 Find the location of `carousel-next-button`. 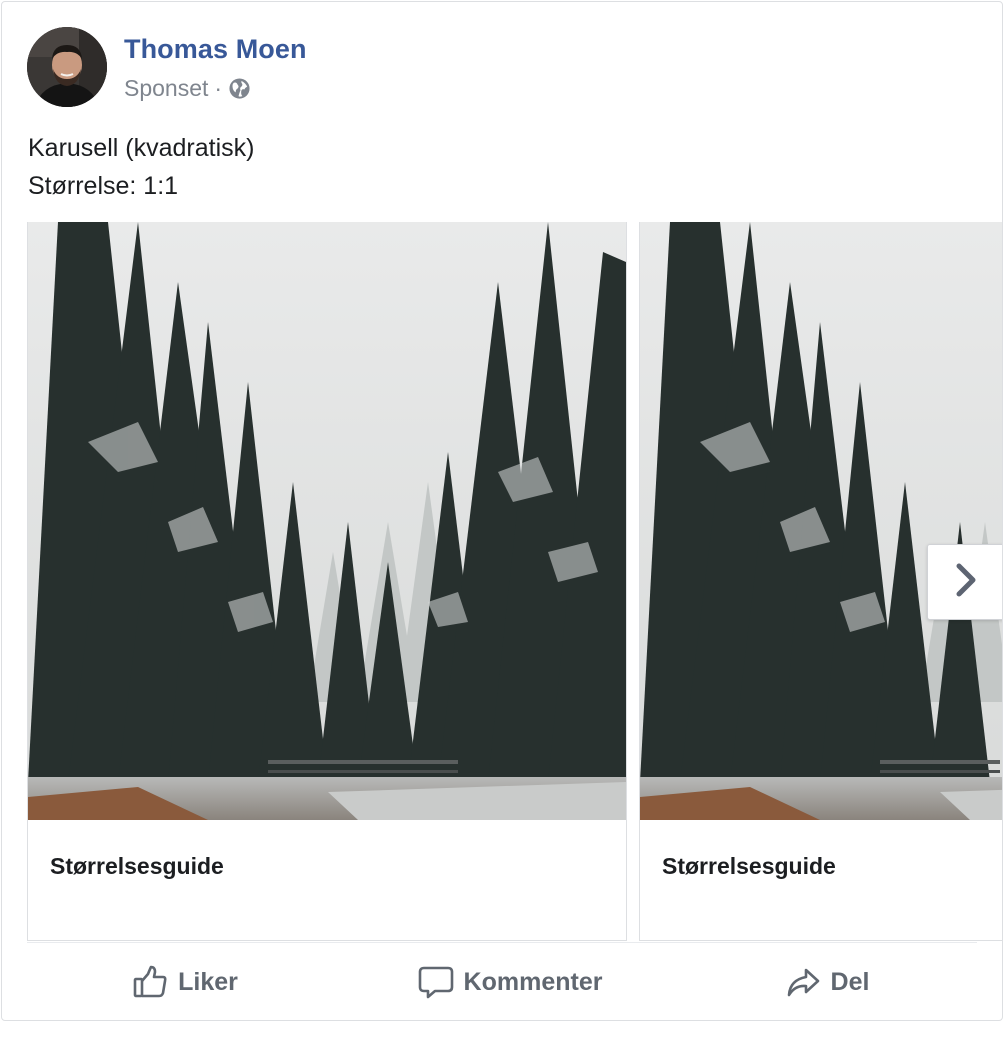

carousel-next-button is located at coordinates (964, 582).